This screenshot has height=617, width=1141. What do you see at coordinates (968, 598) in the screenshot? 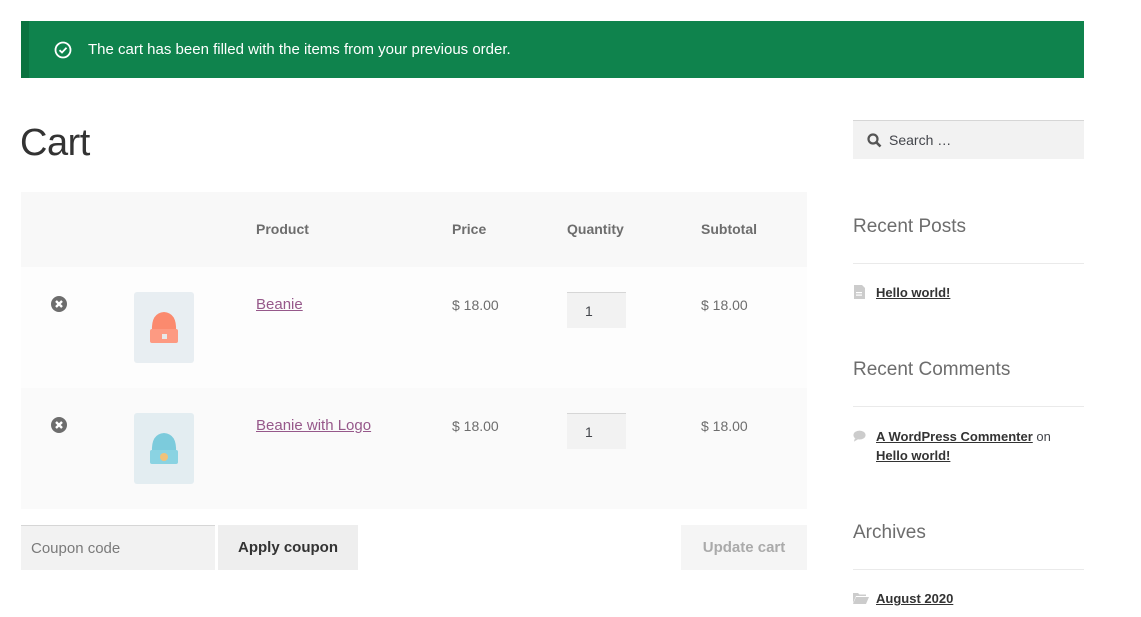
I see `archive-item: August 2020` at bounding box center [968, 598].